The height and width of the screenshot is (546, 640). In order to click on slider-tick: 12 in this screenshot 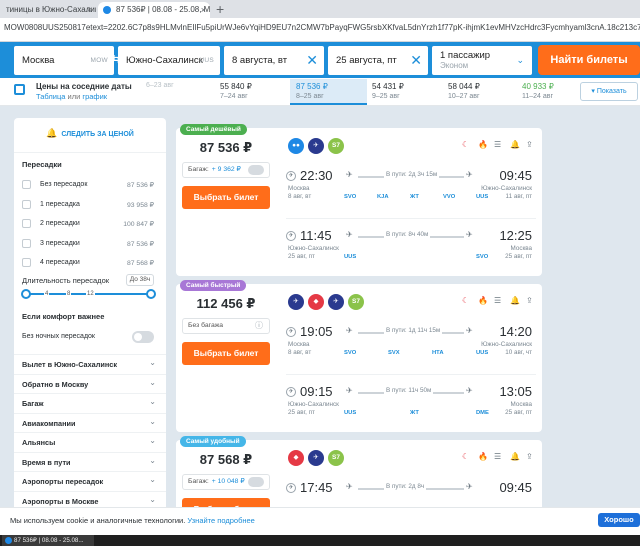, I will do `click(90, 294)`.